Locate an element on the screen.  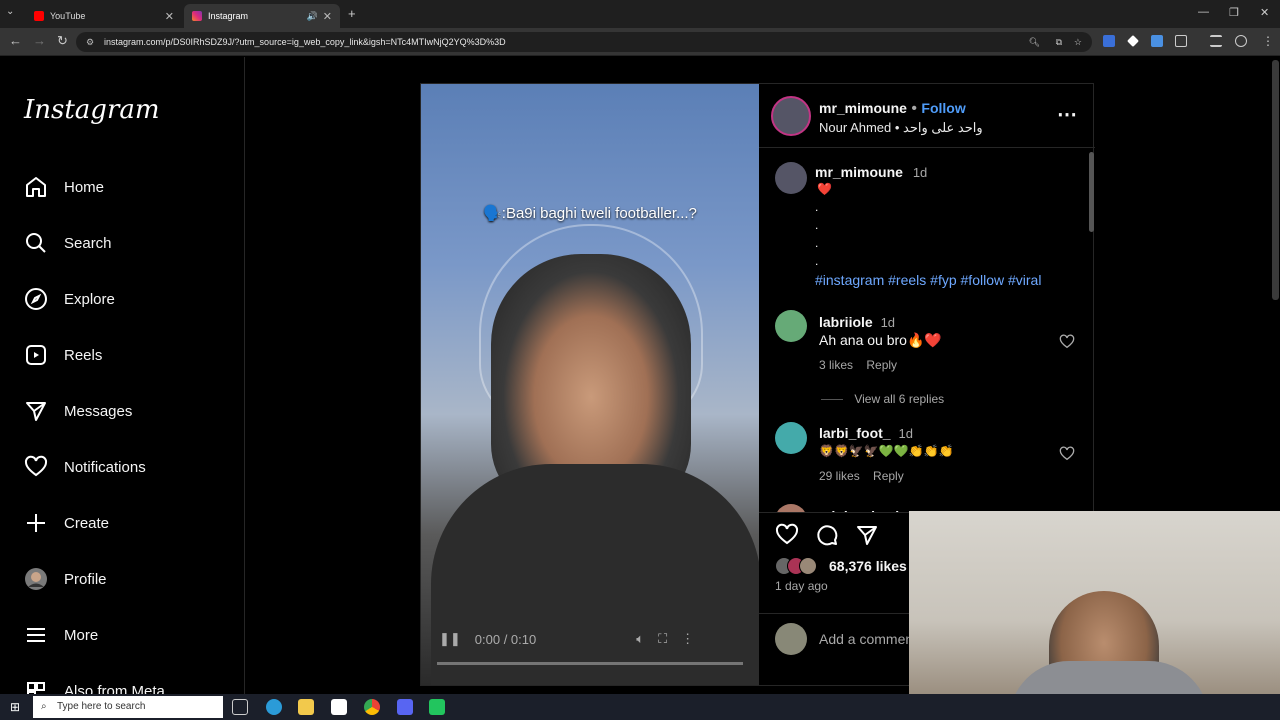
sidebar-item-reels: Reels is located at coordinates (63, 355).